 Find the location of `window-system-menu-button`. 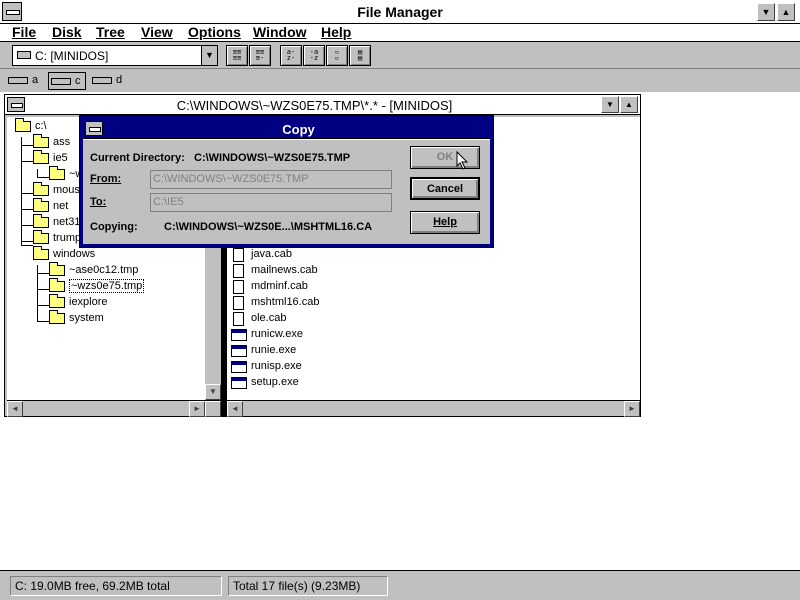

window-system-menu-button is located at coordinates (16, 104).